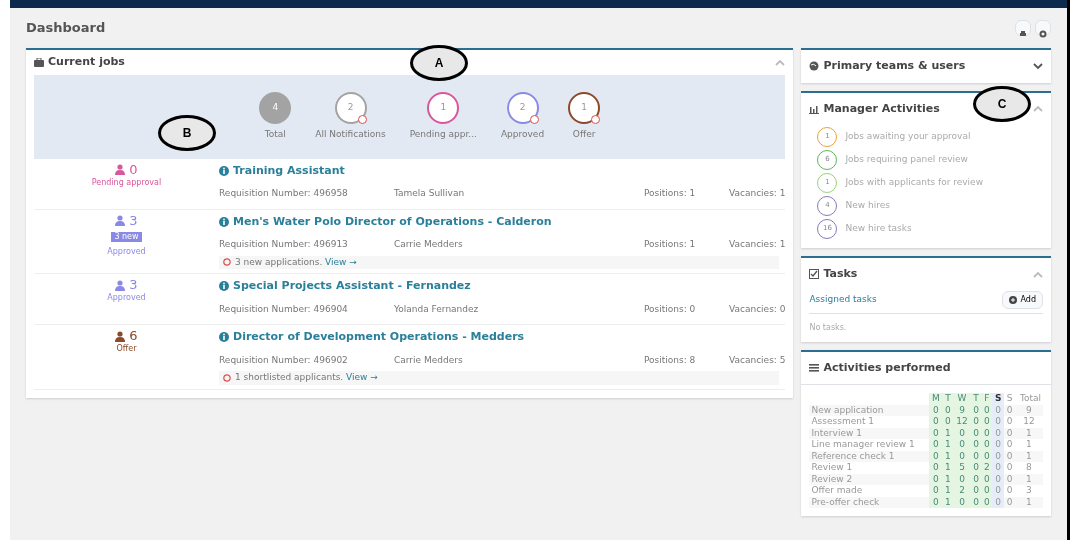  What do you see at coordinates (908, 136) in the screenshot?
I see `activity-link: Jobs awaiting your approval` at bounding box center [908, 136].